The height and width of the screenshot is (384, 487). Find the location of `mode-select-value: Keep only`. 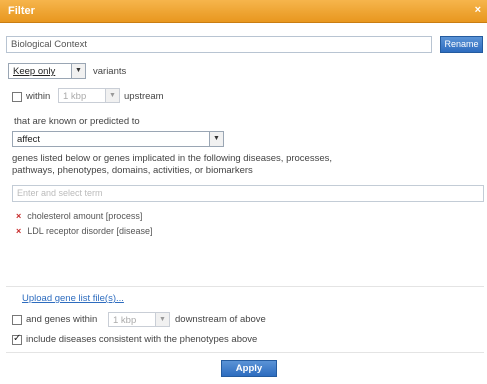

mode-select-value: Keep only is located at coordinates (34, 71).